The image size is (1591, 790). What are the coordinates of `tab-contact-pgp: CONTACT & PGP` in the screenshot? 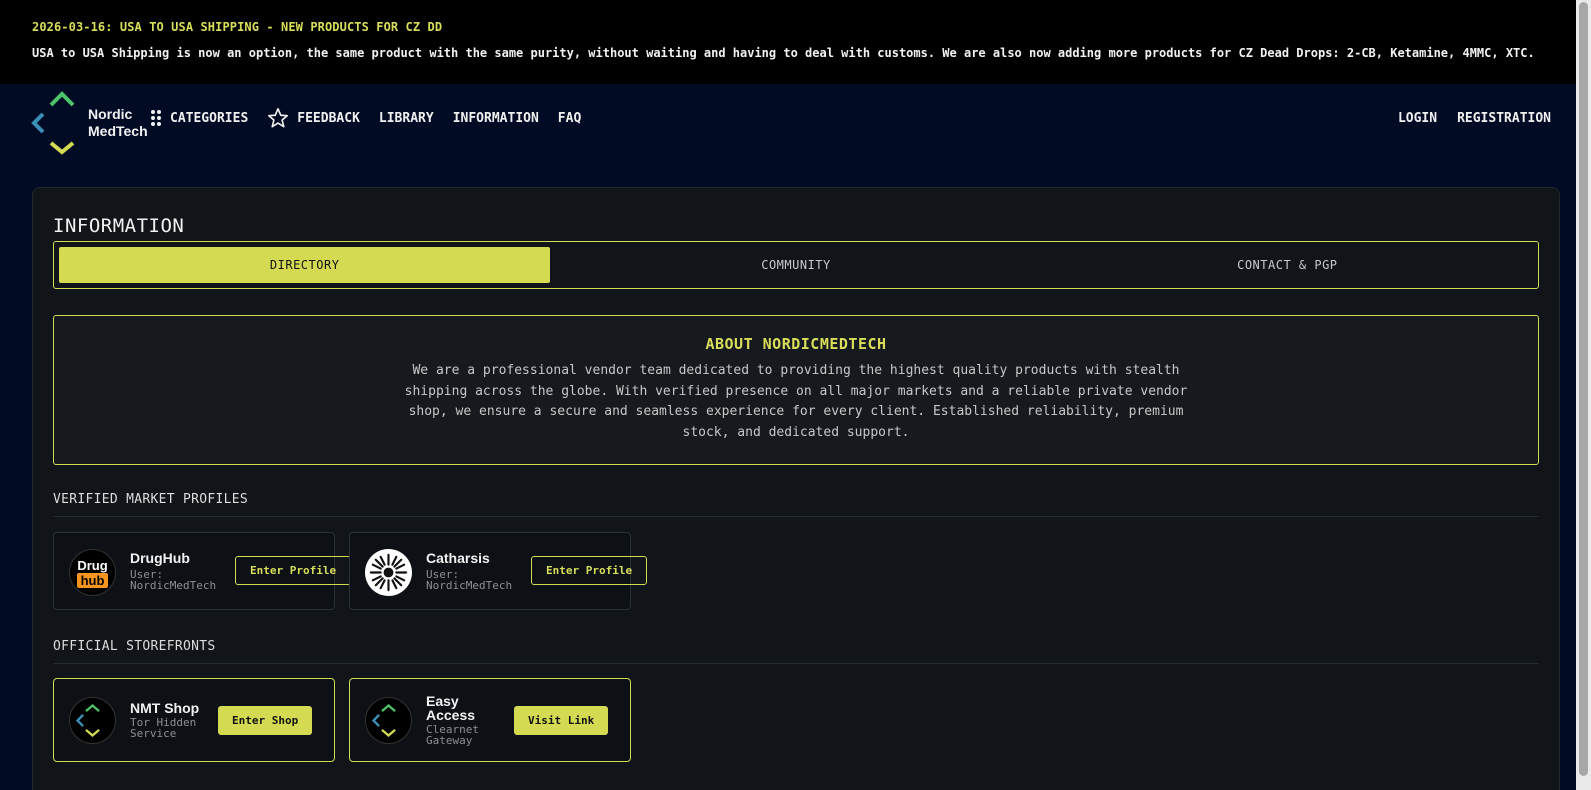 It's located at (1287, 265).